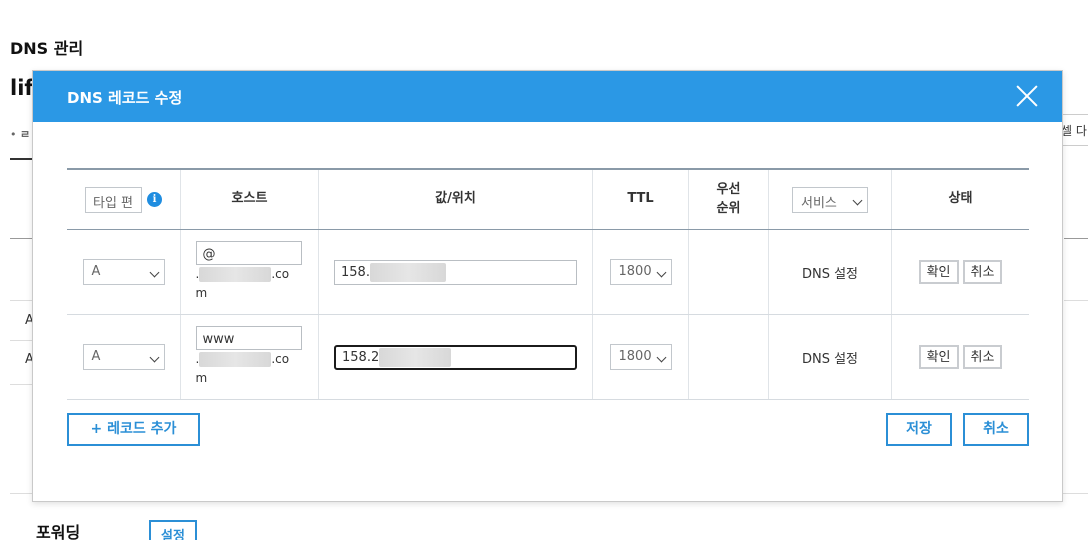  Describe the element at coordinates (113, 203) in the screenshot. I see `type-edit-select-label: 타입 편` at that location.